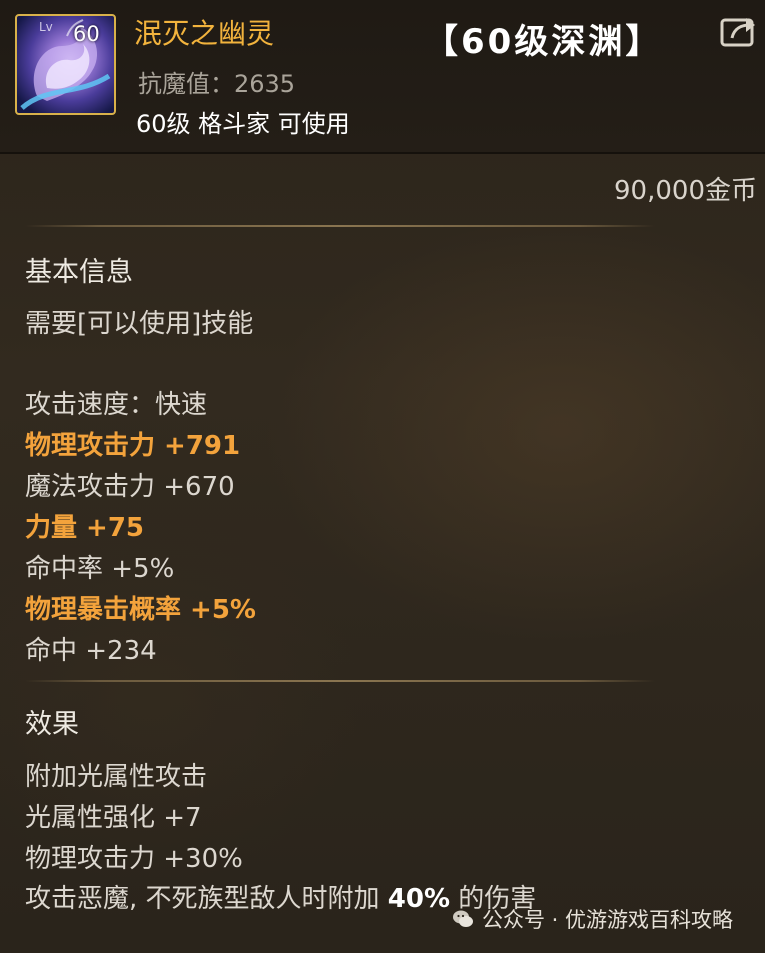 This screenshot has height=953, width=765. I want to click on item-name: 泯灭之幽灵, so click(204, 33).